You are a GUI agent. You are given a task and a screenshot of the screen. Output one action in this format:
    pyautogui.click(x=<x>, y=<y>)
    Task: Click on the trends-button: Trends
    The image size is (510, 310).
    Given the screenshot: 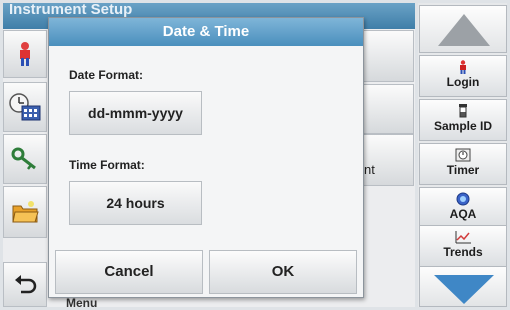 What is the action you would take?
    pyautogui.click(x=463, y=246)
    